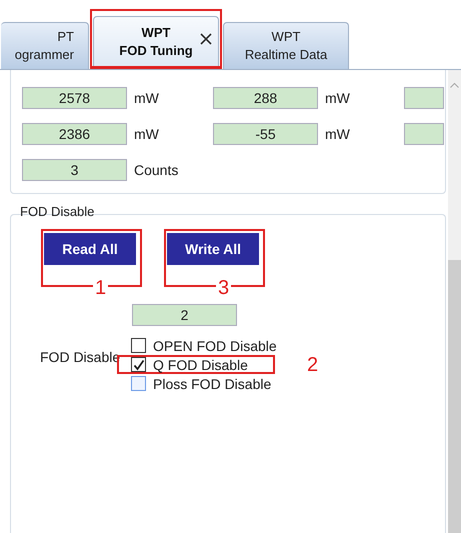 The image size is (461, 533). Describe the element at coordinates (265, 98) in the screenshot. I see `value-field: 288` at that location.